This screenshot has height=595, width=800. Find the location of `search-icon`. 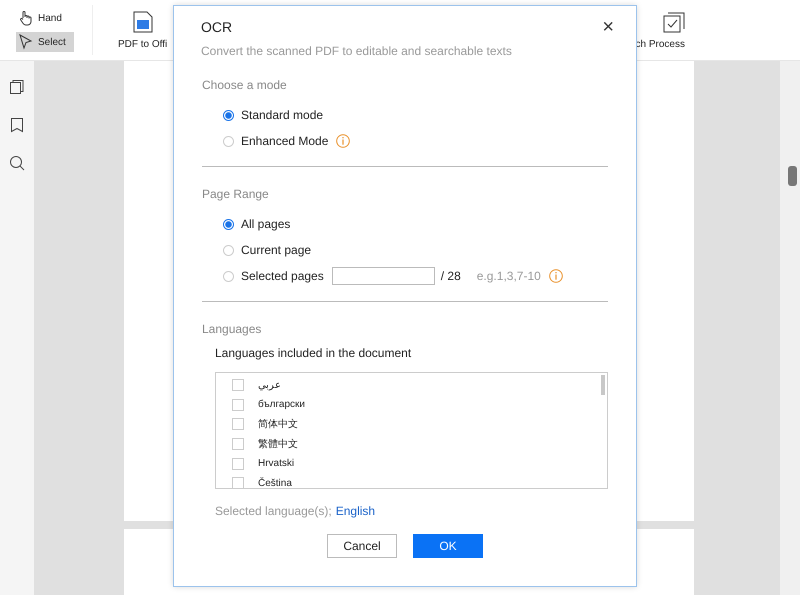

search-icon is located at coordinates (17, 163).